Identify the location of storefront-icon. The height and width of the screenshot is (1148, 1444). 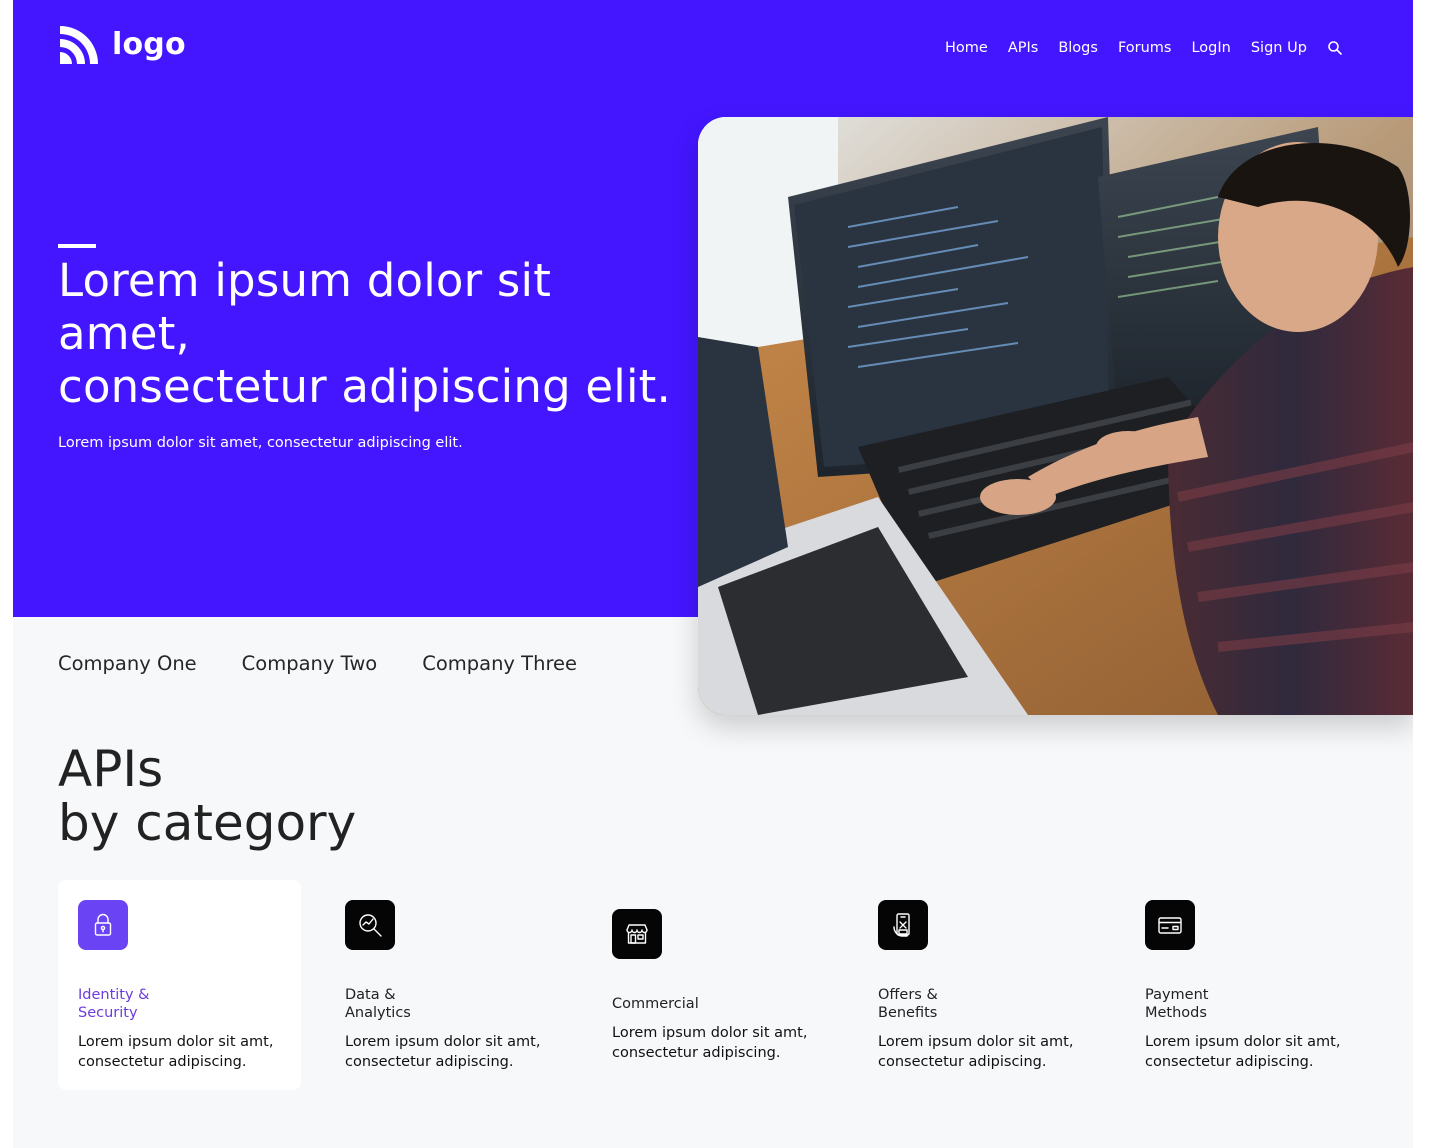
(637, 934).